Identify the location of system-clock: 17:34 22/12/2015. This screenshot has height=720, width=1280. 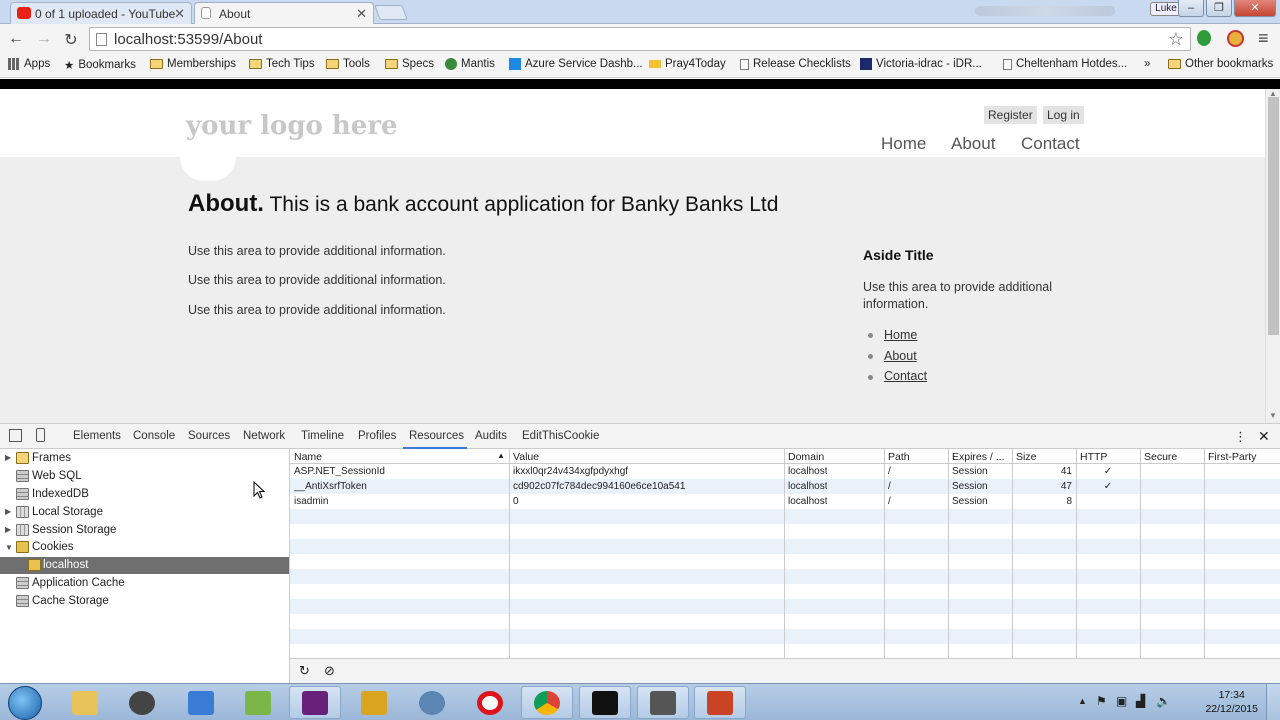
(1231, 702).